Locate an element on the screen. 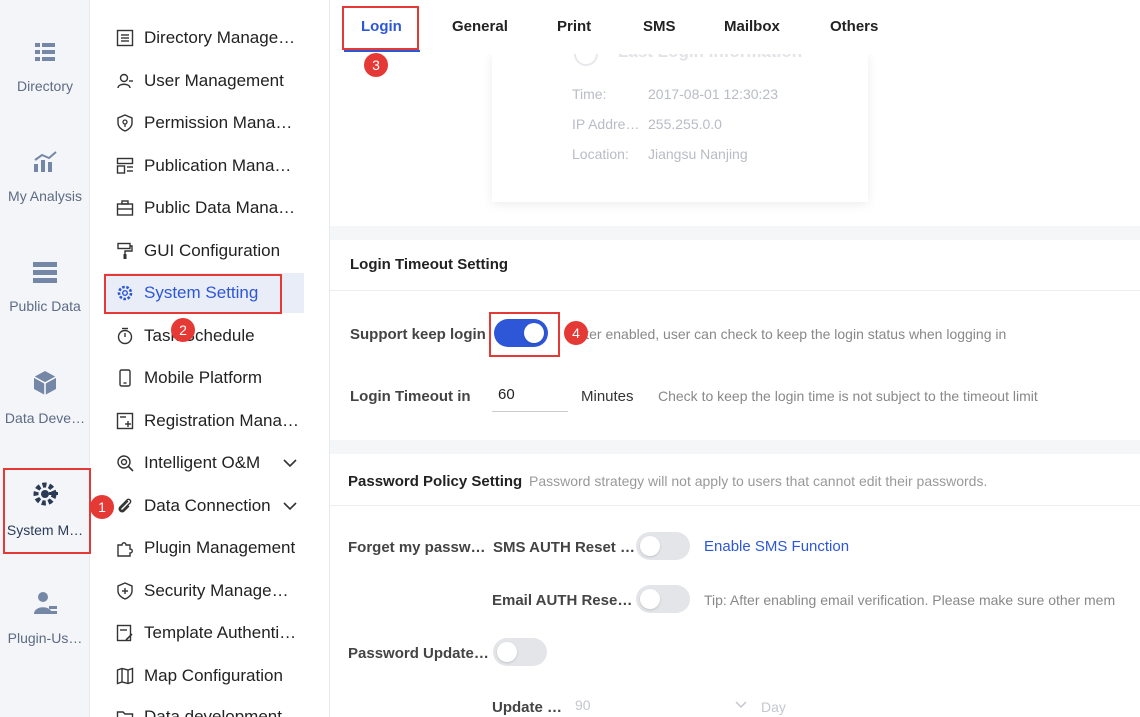 The image size is (1140, 717). info-value: 255.255.0.0 is located at coordinates (685, 124).